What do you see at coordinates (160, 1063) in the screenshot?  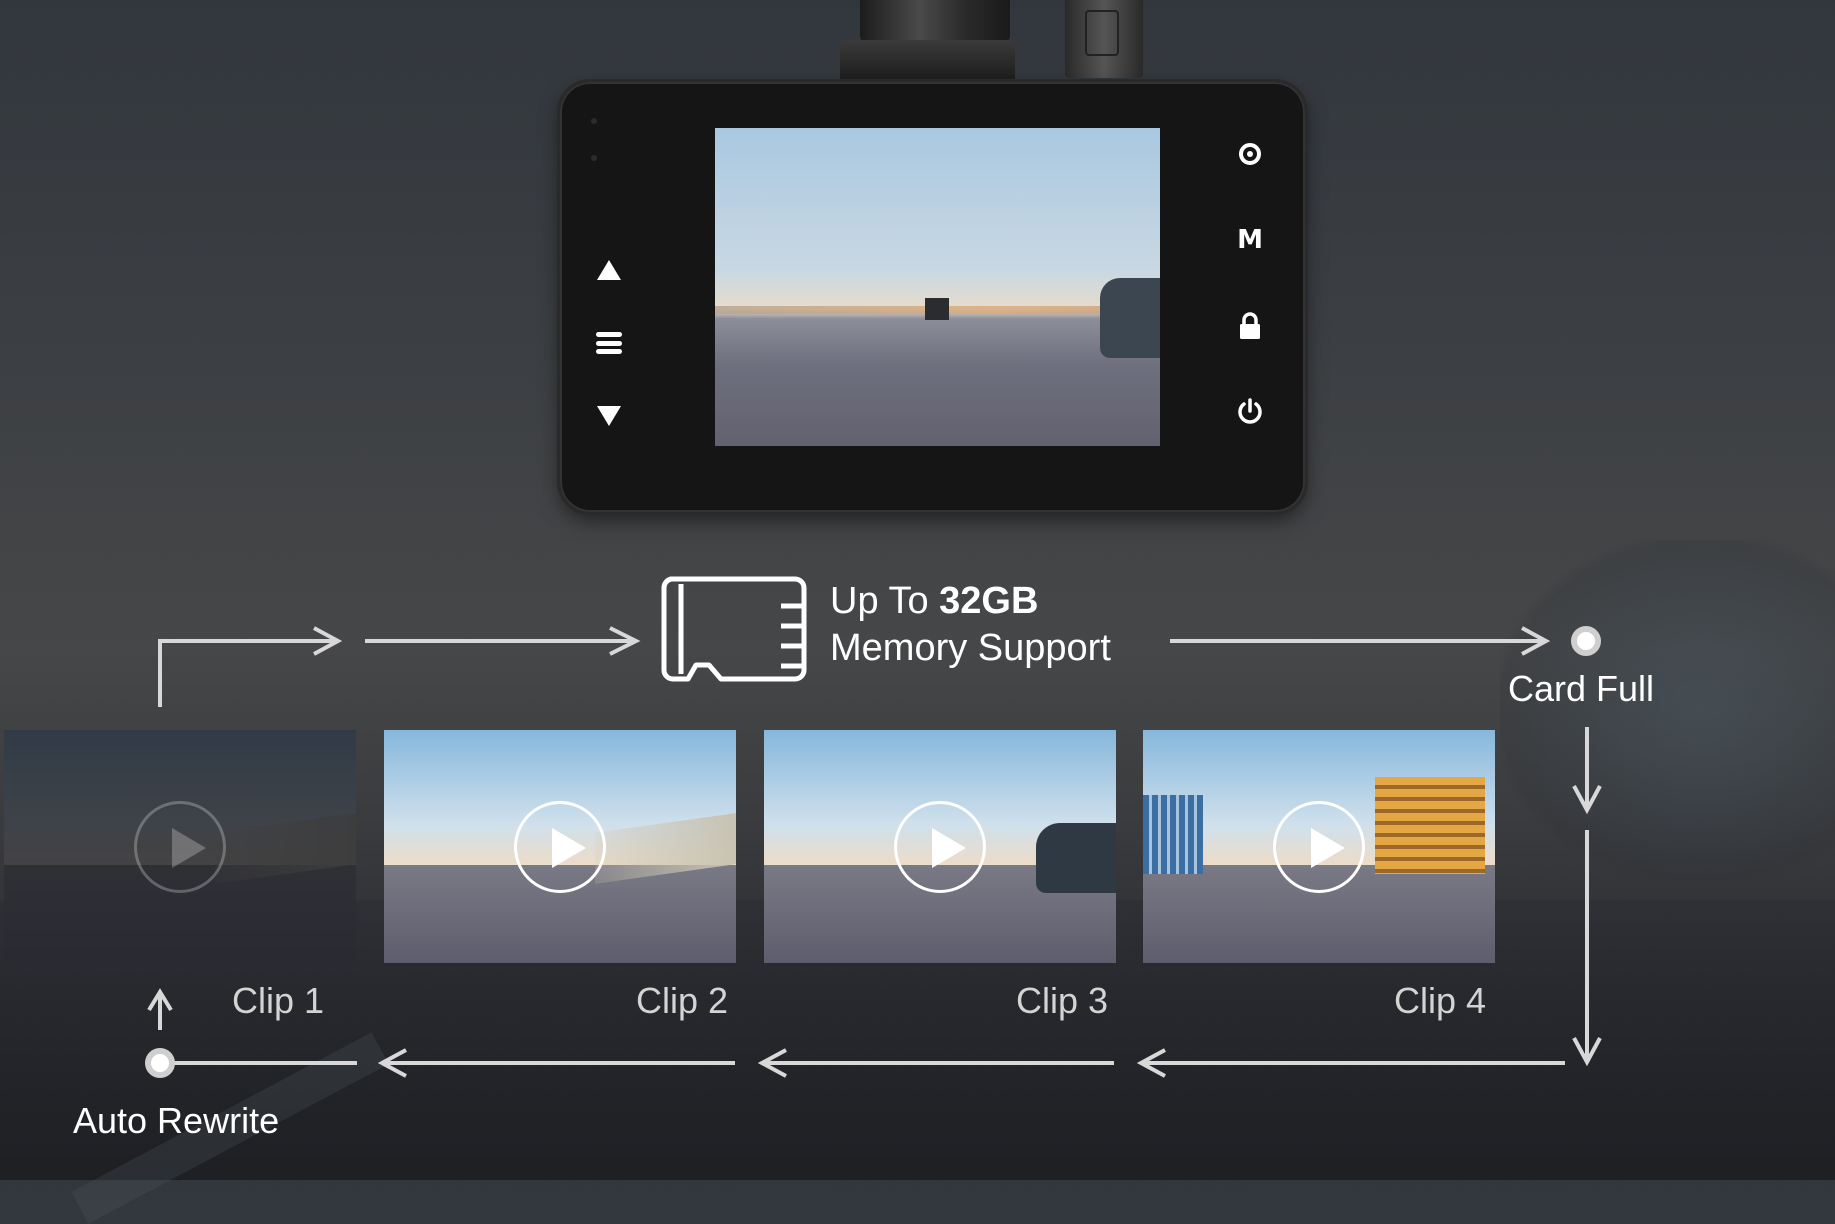 I see `auto-rewrite-node` at bounding box center [160, 1063].